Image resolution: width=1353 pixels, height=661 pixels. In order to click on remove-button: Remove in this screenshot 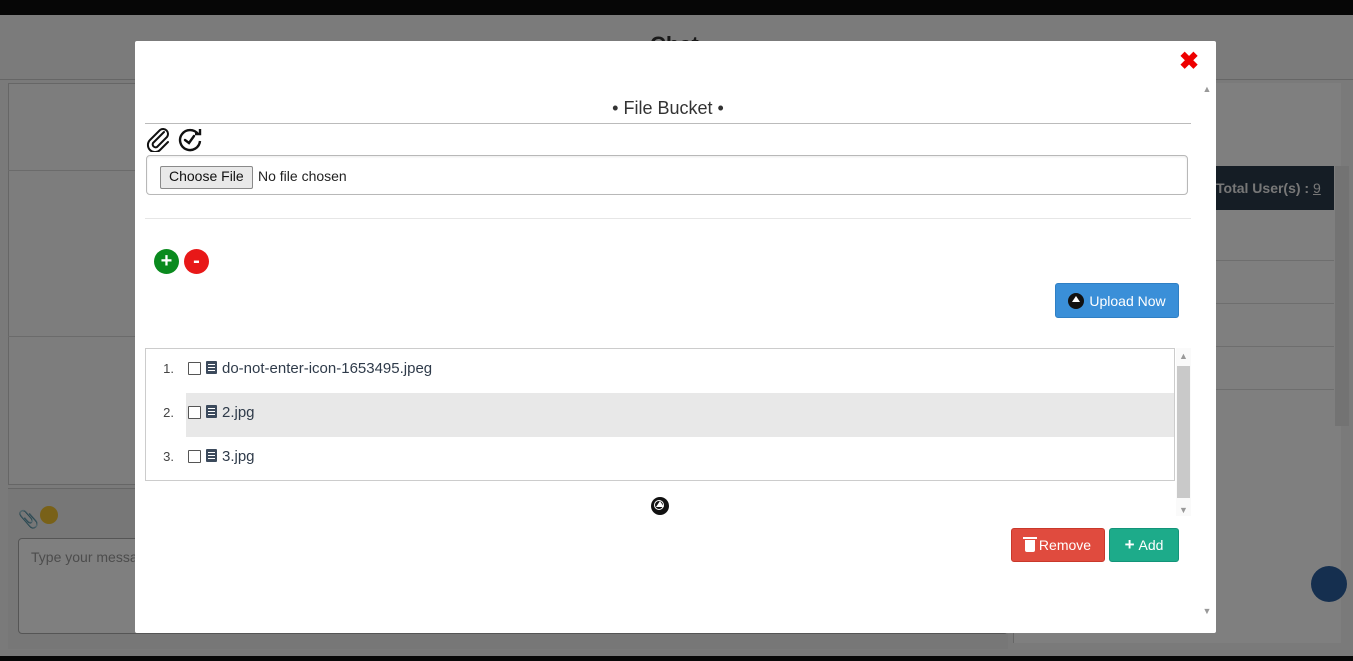, I will do `click(1058, 545)`.